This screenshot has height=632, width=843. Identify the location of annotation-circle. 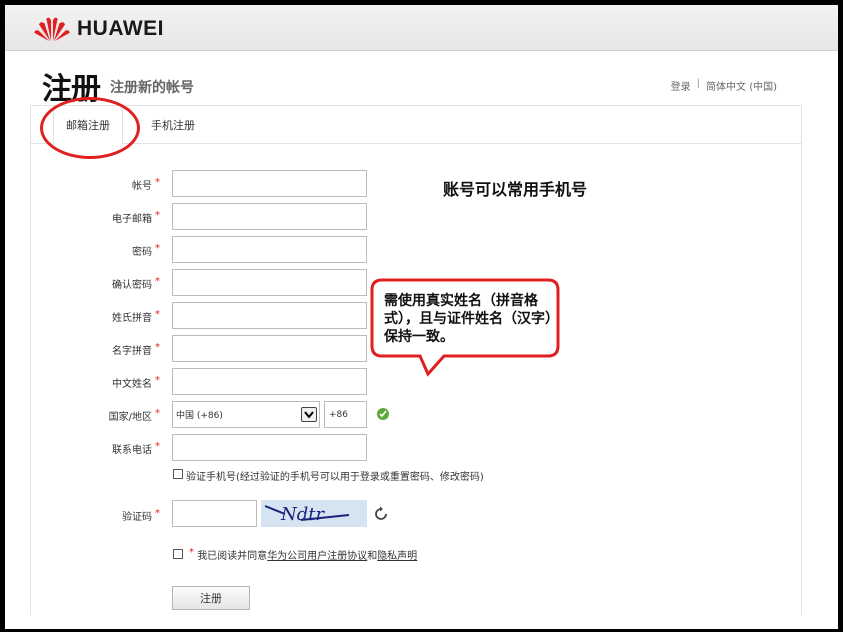
(90, 128).